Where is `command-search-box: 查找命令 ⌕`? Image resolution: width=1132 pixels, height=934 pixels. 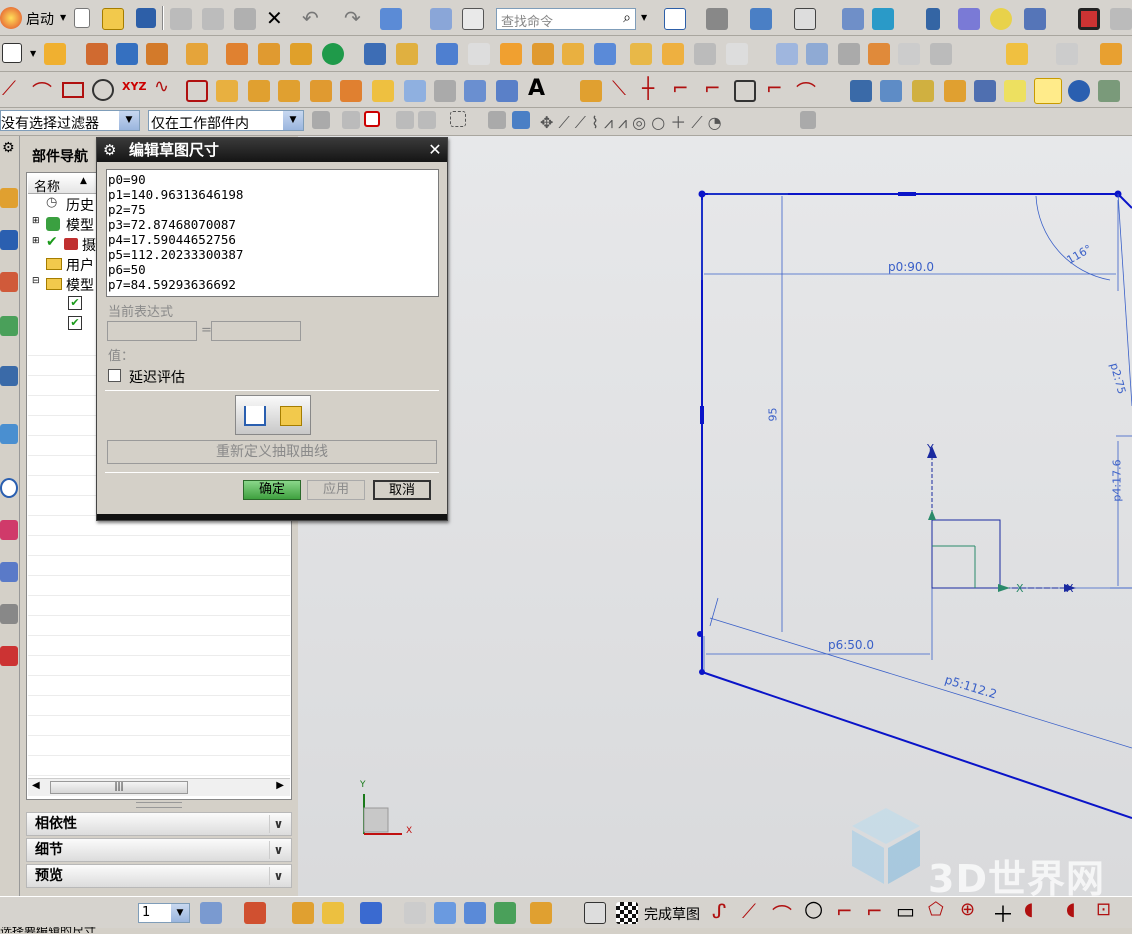 command-search-box: 查找命令 ⌕ is located at coordinates (566, 19).